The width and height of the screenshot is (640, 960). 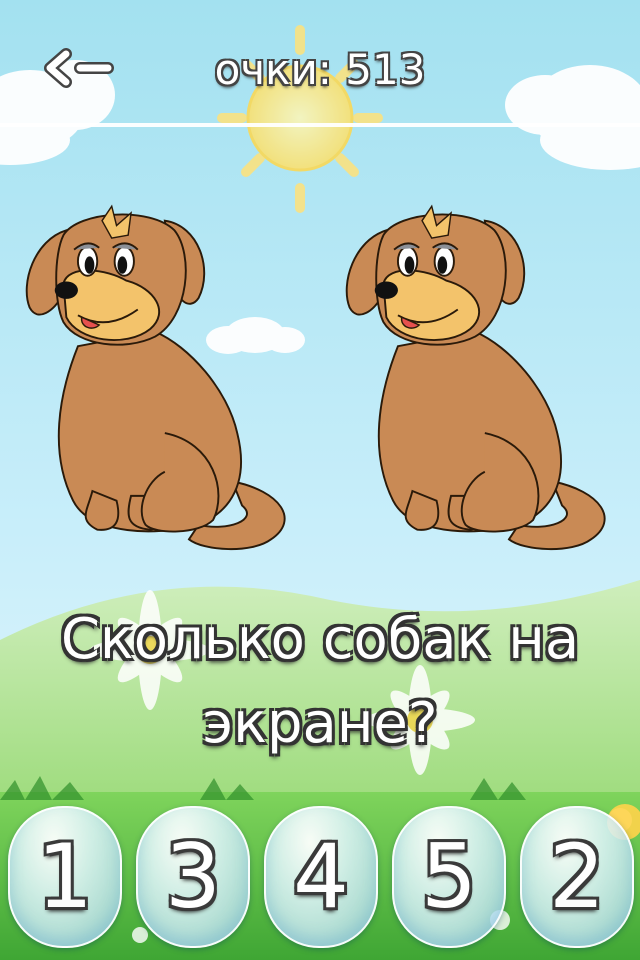 I want to click on answer-button-1: 1, so click(x=65, y=877).